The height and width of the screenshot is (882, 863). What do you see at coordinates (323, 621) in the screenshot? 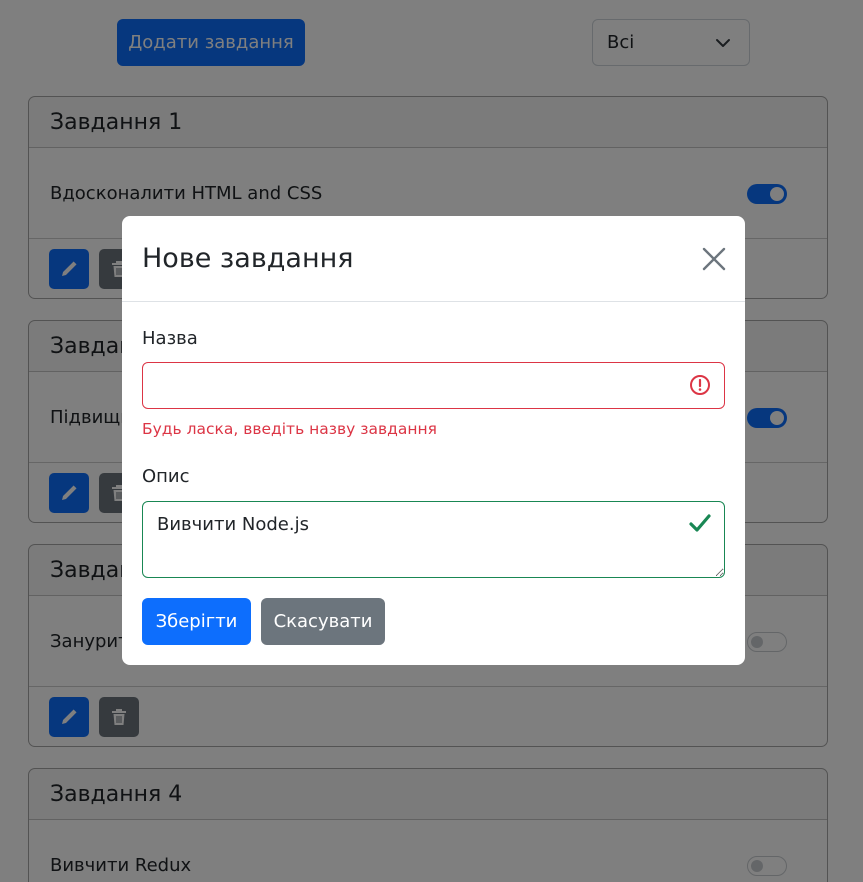
I see `cancel-button: Скасувати` at bounding box center [323, 621].